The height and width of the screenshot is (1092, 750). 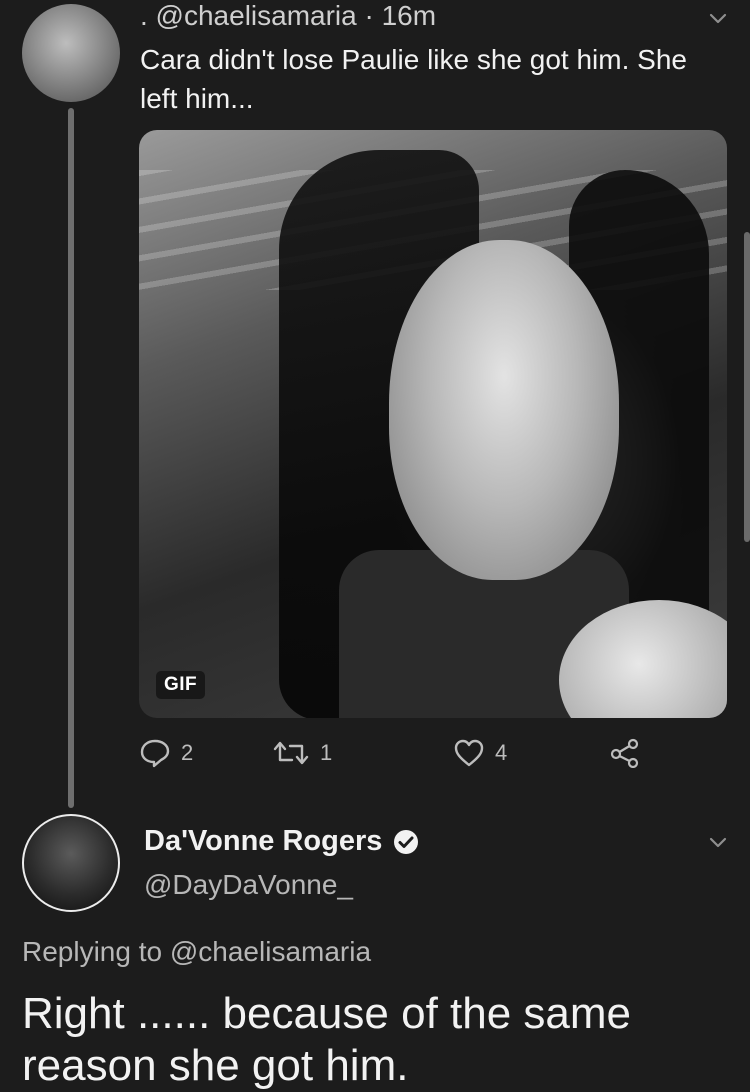 I want to click on retweet-count: 1, so click(x=326, y=752).